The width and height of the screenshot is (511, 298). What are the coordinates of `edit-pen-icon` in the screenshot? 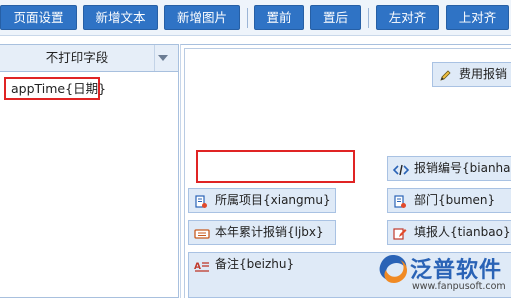 It's located at (400, 233).